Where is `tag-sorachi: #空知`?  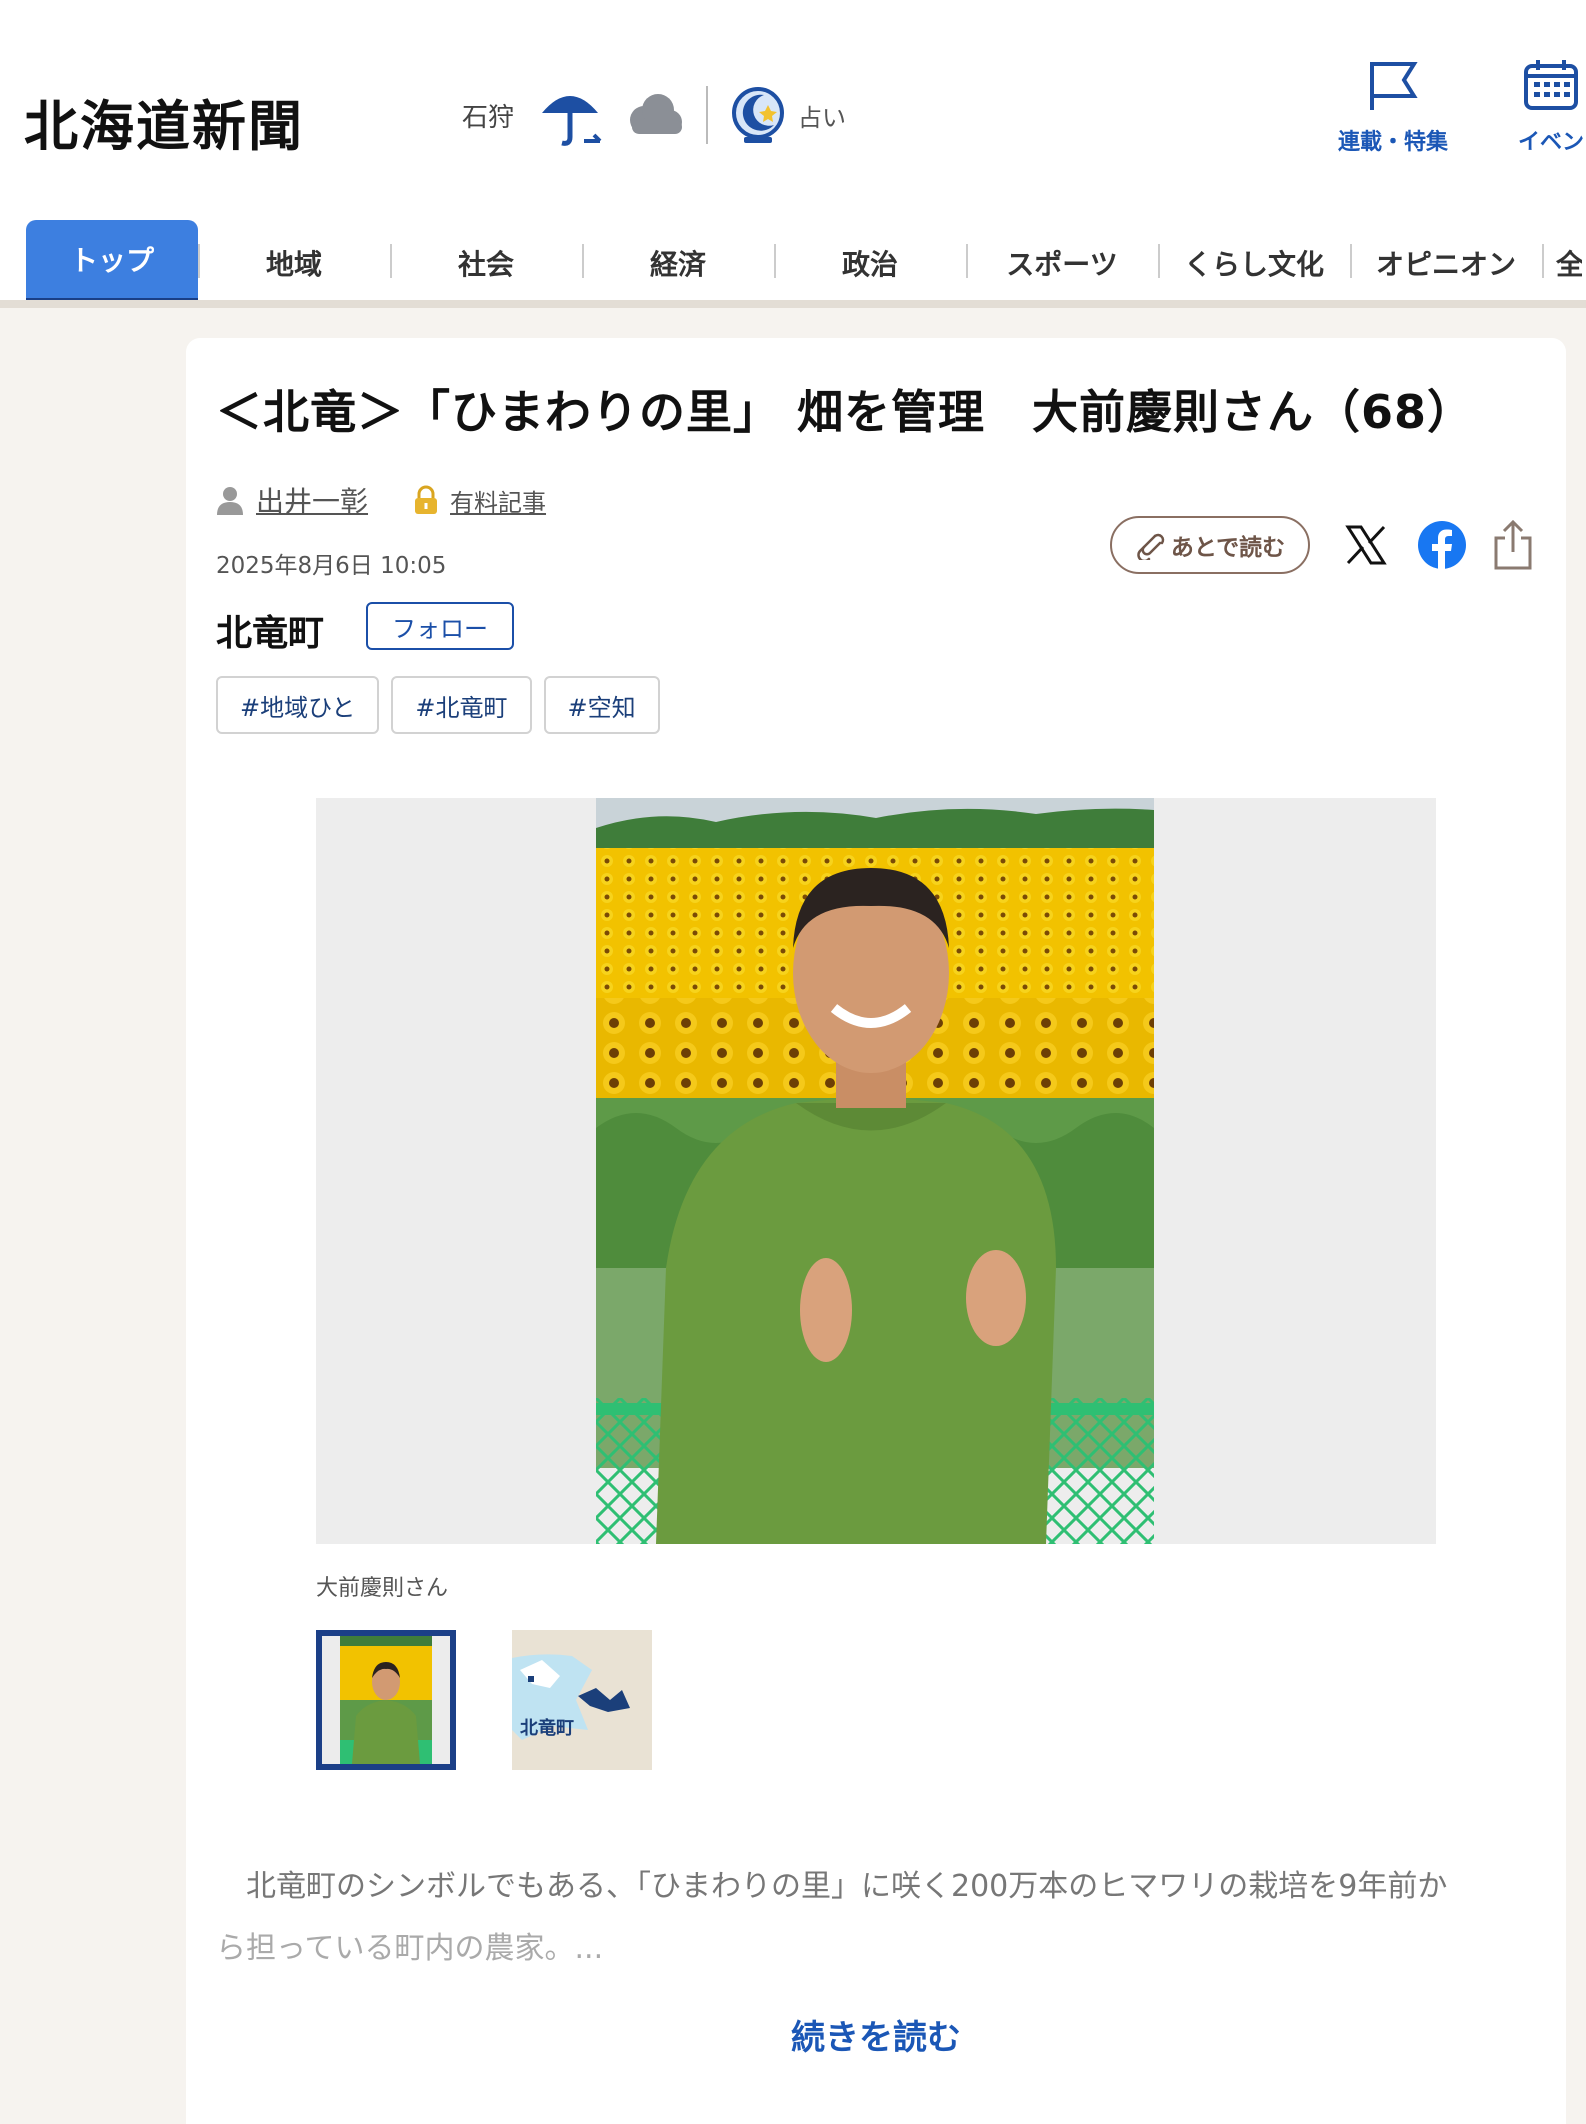 tag-sorachi: #空知 is located at coordinates (601, 705).